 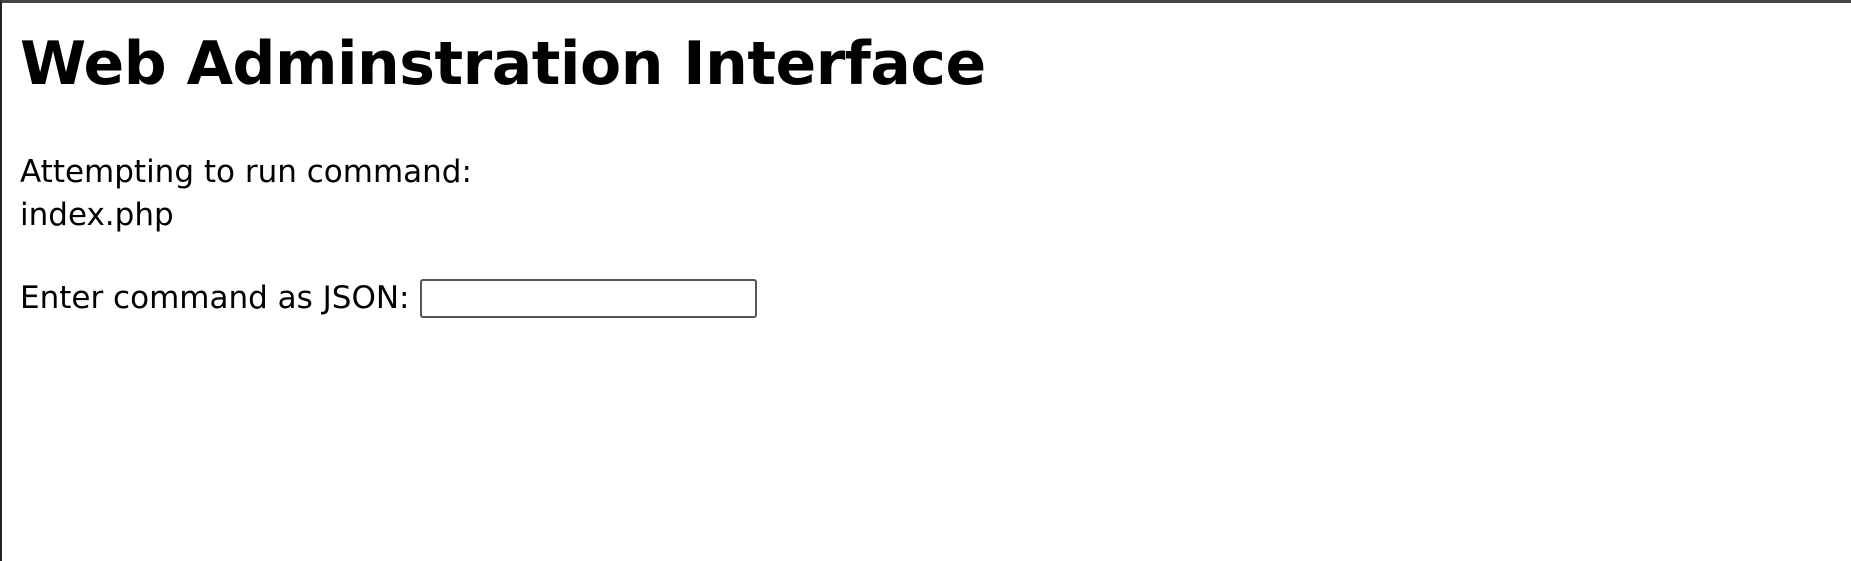 What do you see at coordinates (503, 64) in the screenshot?
I see `page-title: Web Adminstration Interface` at bounding box center [503, 64].